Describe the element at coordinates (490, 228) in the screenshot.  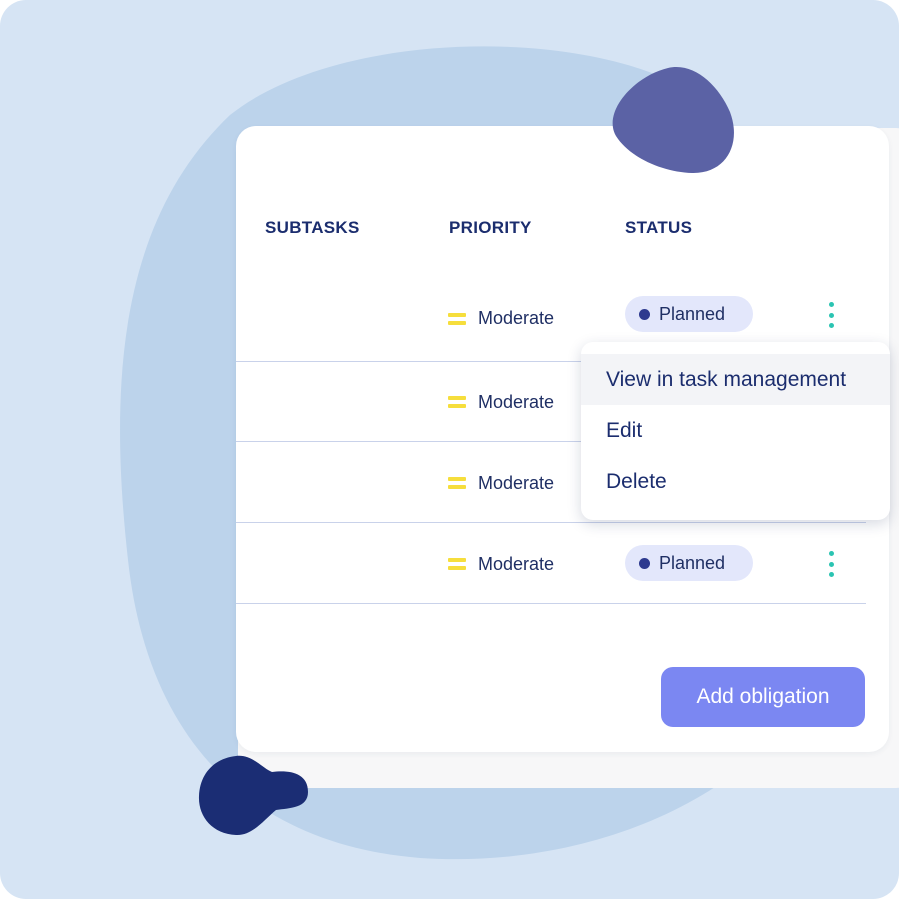
I see `column-header-priority: PRIORITY` at that location.